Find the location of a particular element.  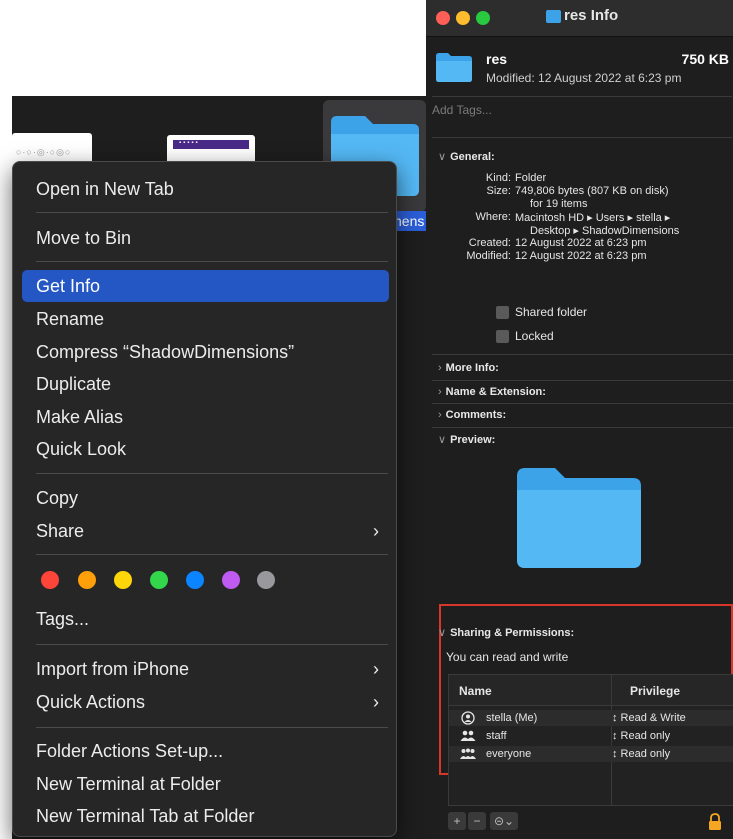

section-more-info: › More Info: is located at coordinates (468, 368).